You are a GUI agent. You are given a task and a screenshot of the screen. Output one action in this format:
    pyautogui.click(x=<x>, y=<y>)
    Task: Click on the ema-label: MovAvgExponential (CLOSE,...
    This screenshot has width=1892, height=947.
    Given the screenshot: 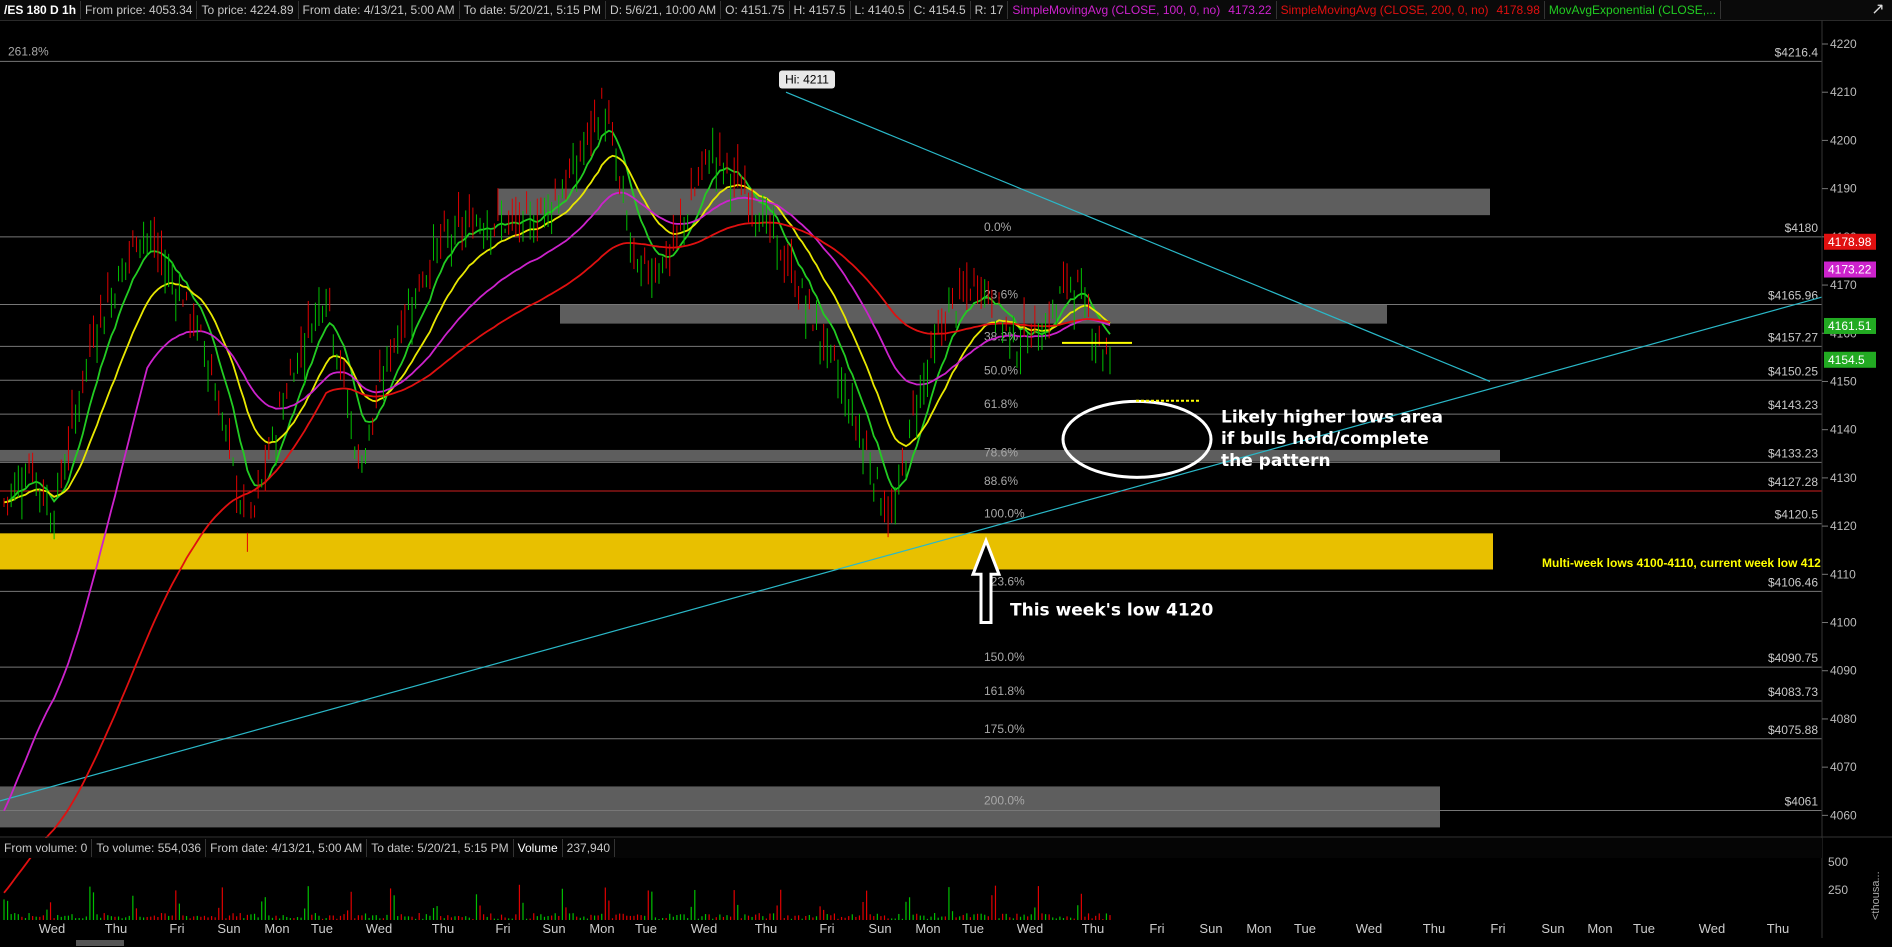 What is the action you would take?
    pyautogui.click(x=1633, y=10)
    